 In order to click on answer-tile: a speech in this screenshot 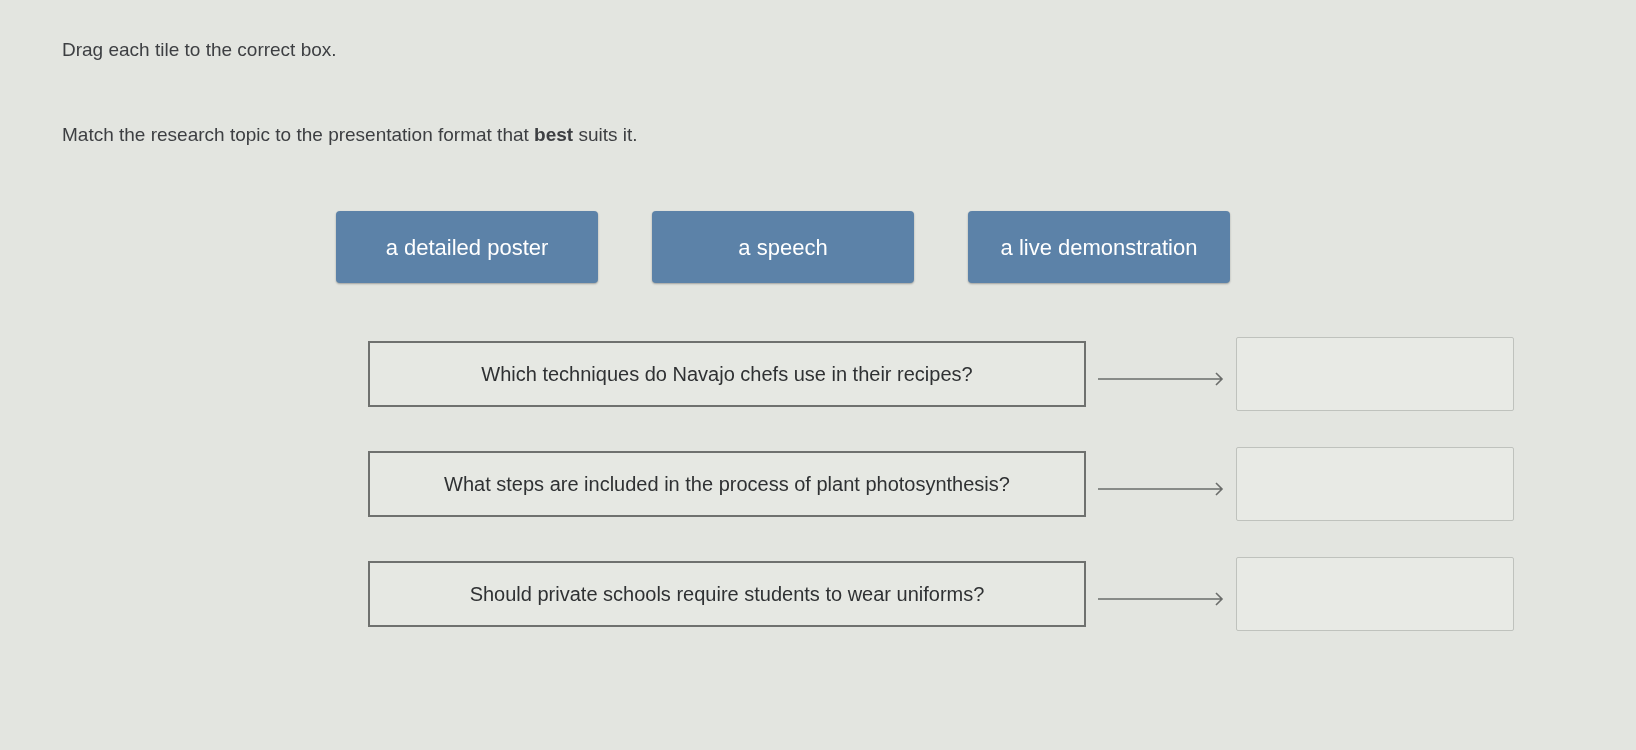, I will do `click(783, 247)`.